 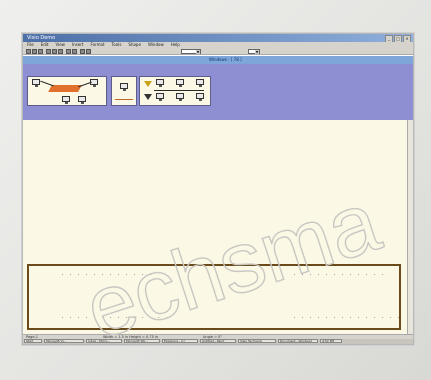 What do you see at coordinates (179, 90) in the screenshot?
I see `bus-line` at bounding box center [179, 90].